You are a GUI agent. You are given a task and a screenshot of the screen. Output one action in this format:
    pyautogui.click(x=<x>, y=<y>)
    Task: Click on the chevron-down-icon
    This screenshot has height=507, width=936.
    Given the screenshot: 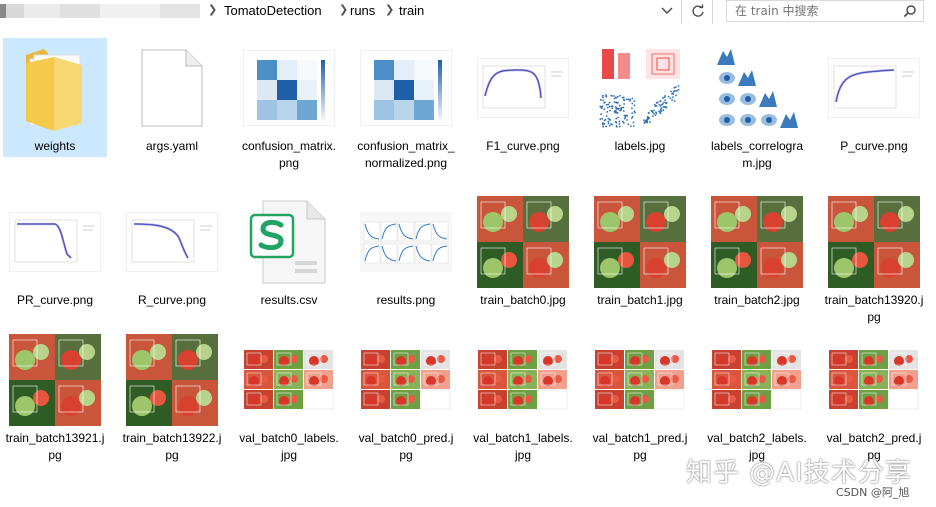 What is the action you would take?
    pyautogui.click(x=667, y=10)
    